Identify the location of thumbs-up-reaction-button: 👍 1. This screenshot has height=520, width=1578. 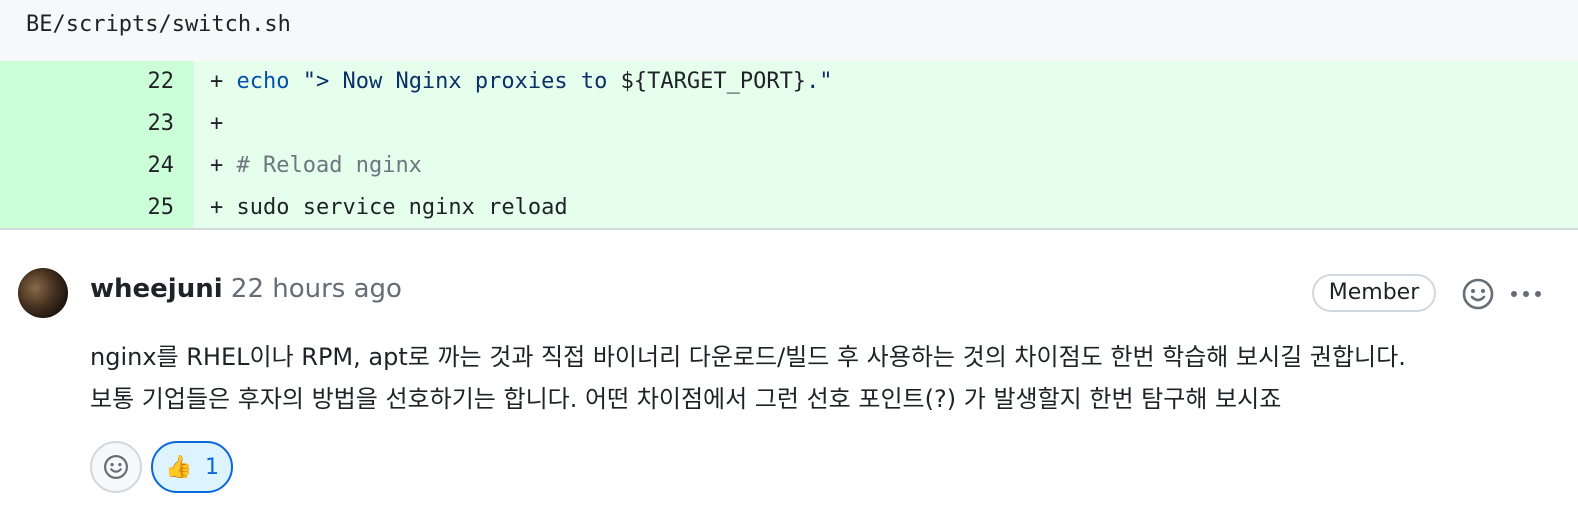
(192, 467).